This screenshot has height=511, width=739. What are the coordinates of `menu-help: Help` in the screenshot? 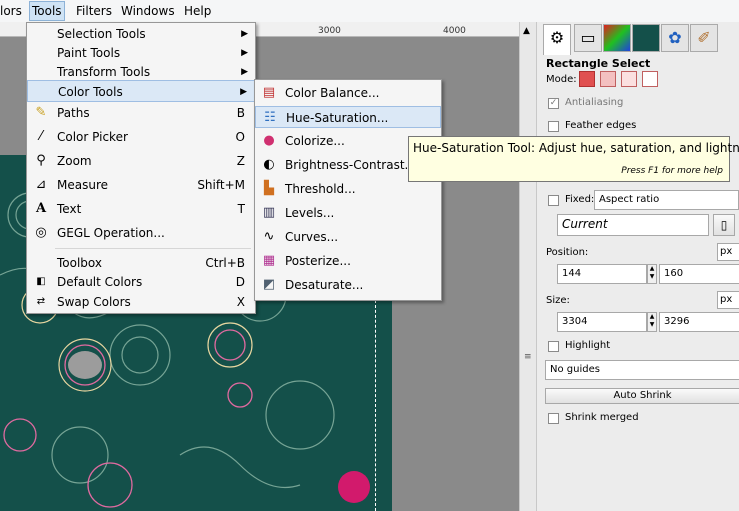 It's located at (197, 11).